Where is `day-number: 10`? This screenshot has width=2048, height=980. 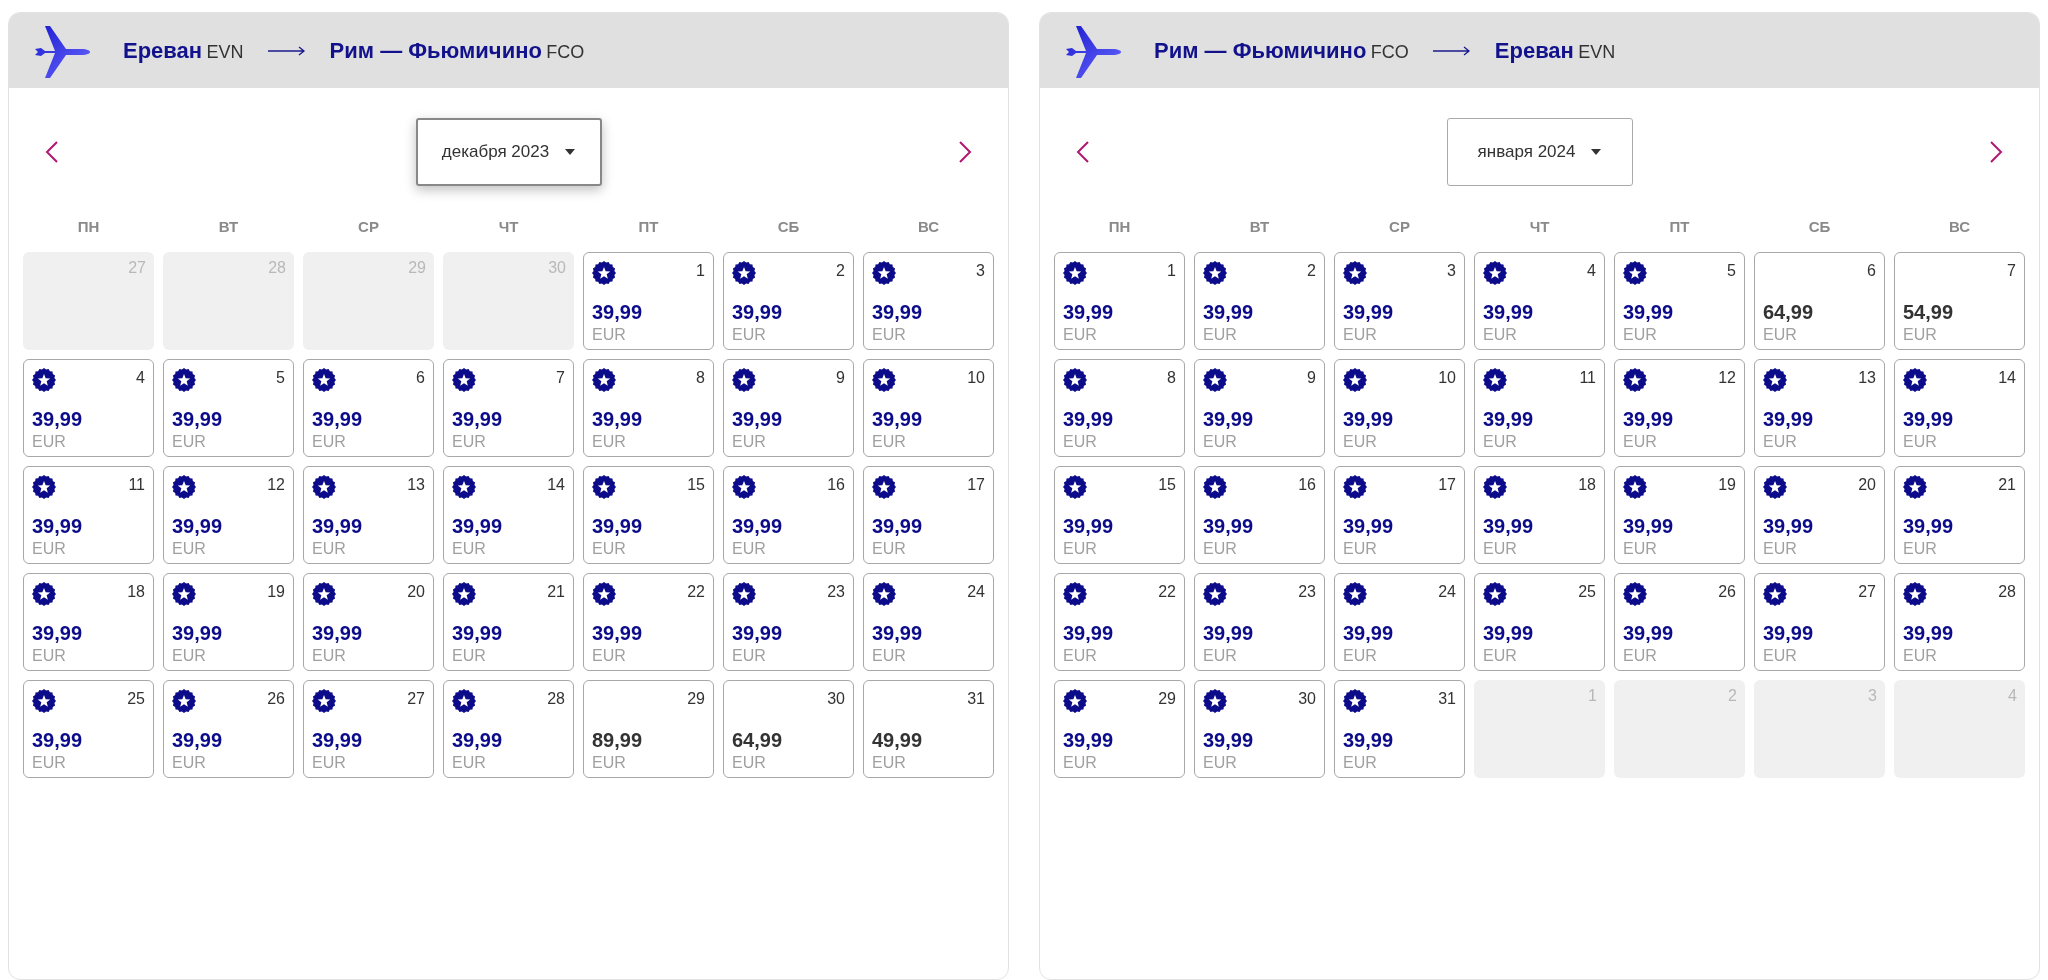
day-number: 10 is located at coordinates (976, 377).